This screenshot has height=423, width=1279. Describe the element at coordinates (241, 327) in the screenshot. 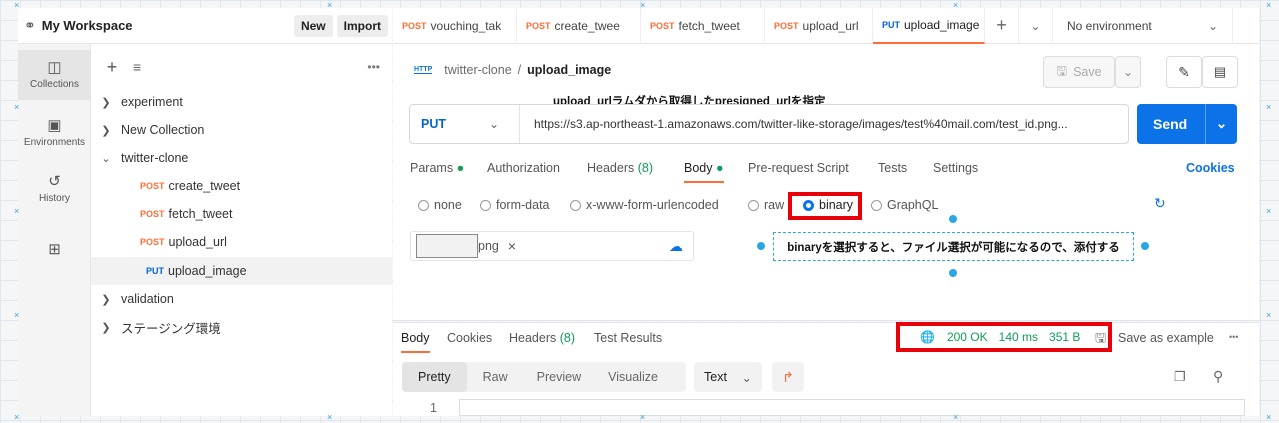

I see `tree-item-staging: ❯ ステージング環境` at that location.